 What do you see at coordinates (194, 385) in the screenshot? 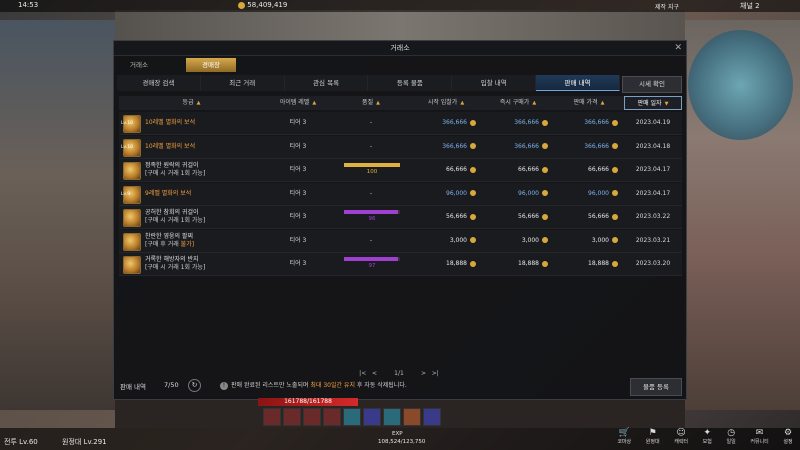
I see `refresh-icon: ↻` at bounding box center [194, 385].